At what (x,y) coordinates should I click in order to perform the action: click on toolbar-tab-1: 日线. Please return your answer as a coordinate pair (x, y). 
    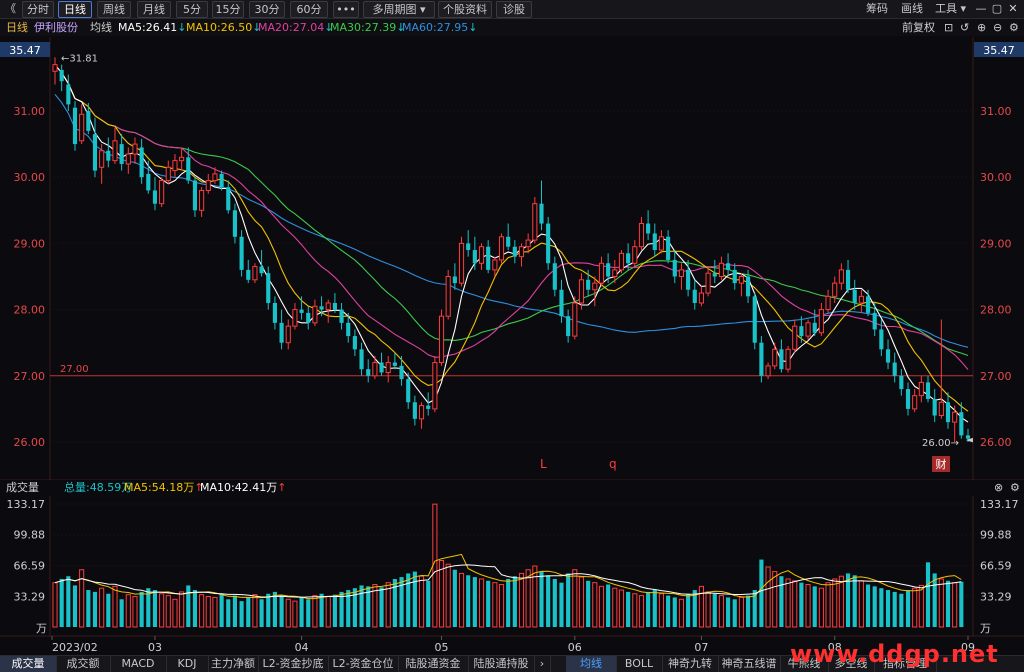
    Looking at the image, I should click on (75, 9).